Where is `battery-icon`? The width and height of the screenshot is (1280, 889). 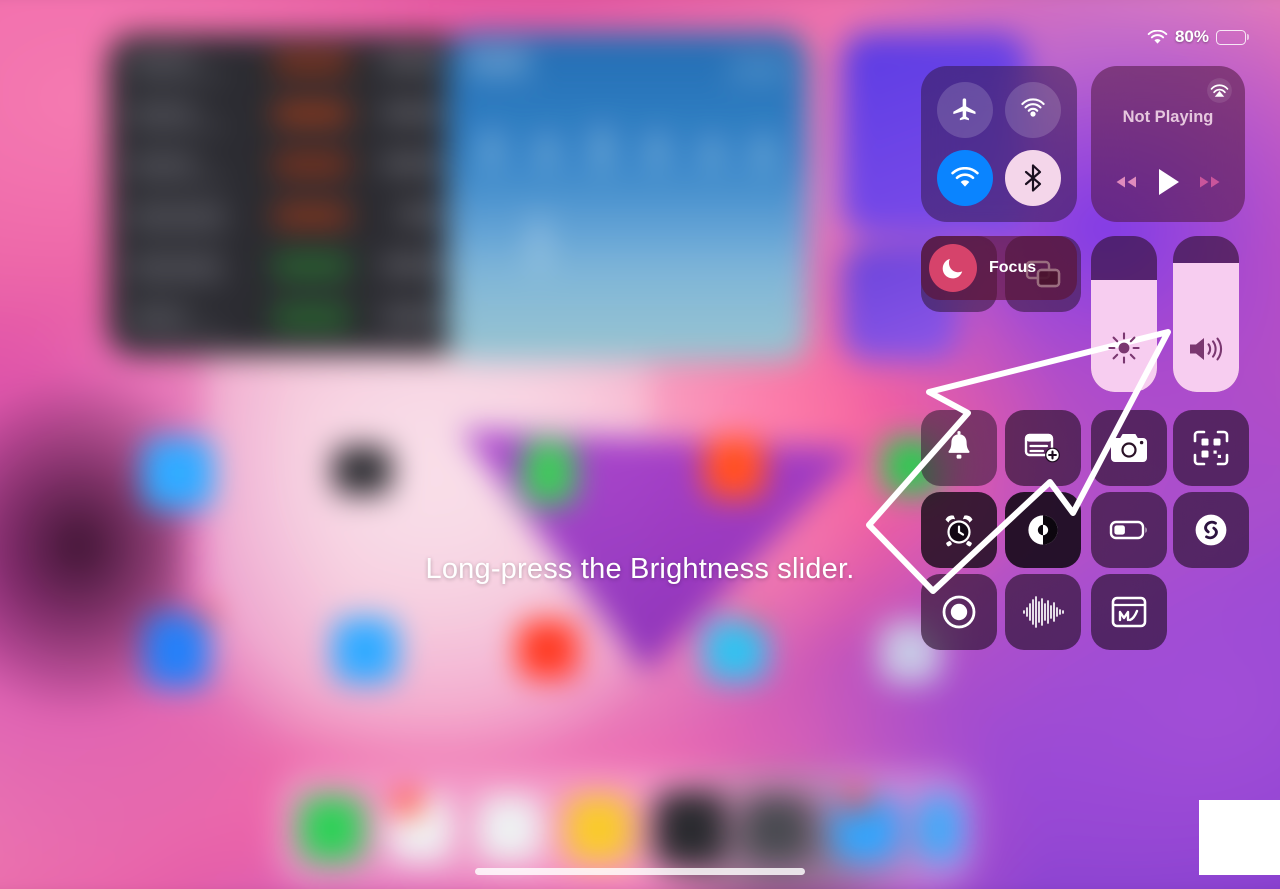 battery-icon is located at coordinates (1232, 37).